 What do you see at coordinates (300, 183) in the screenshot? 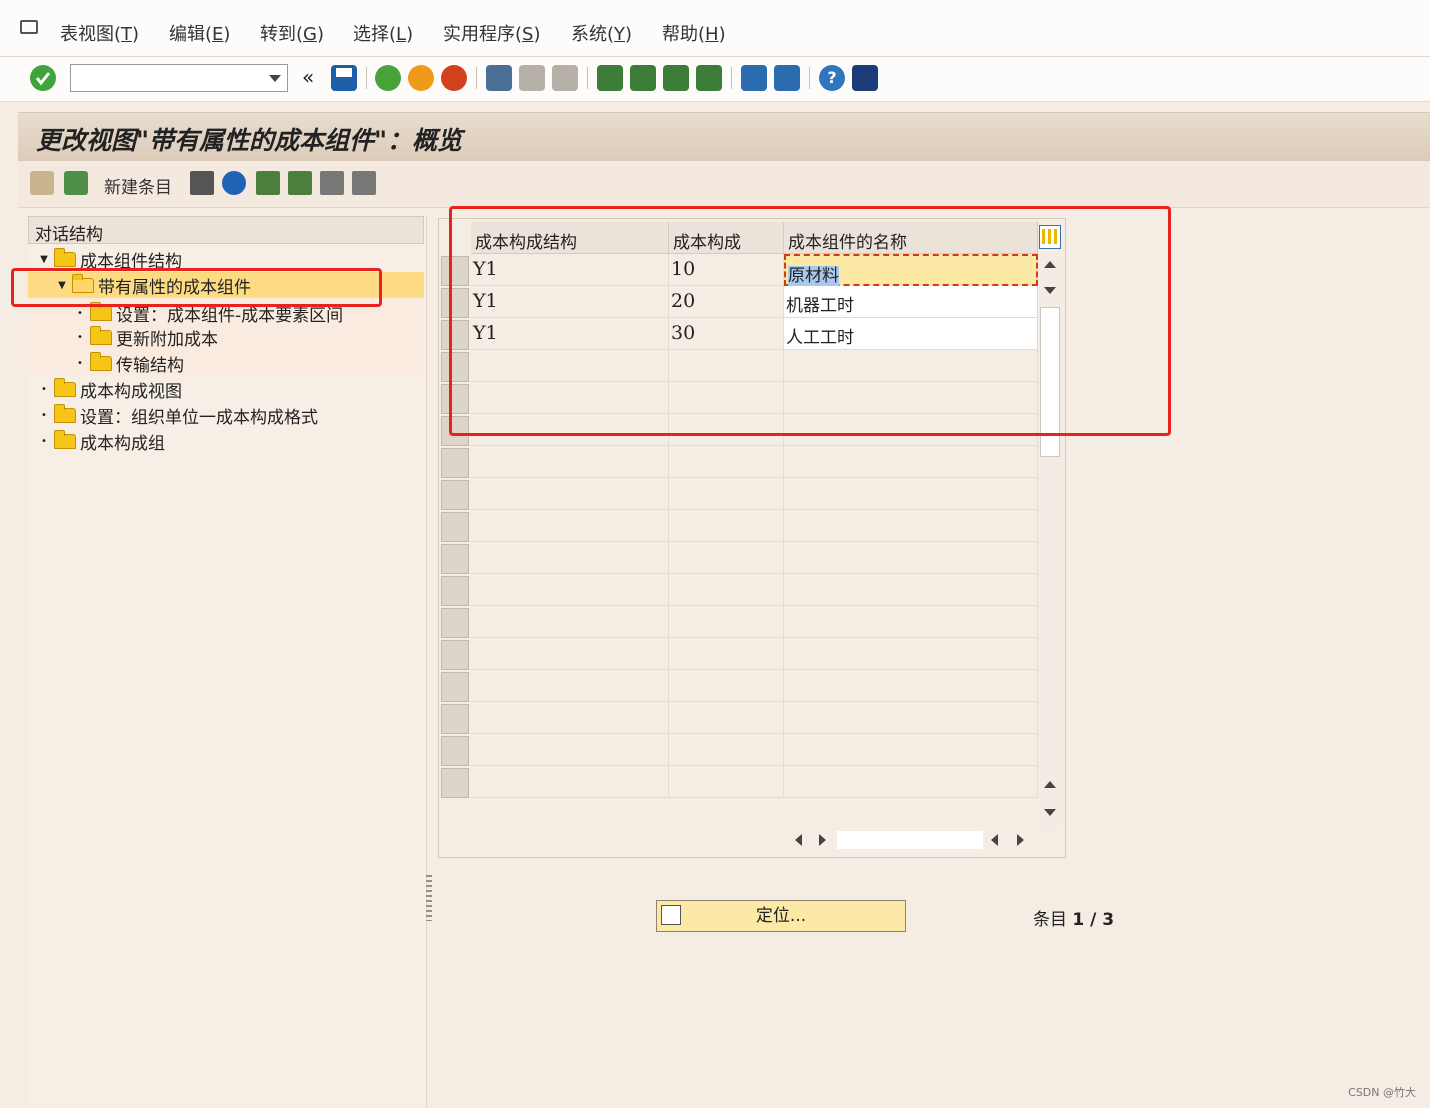
I see `select-block-icon` at bounding box center [300, 183].